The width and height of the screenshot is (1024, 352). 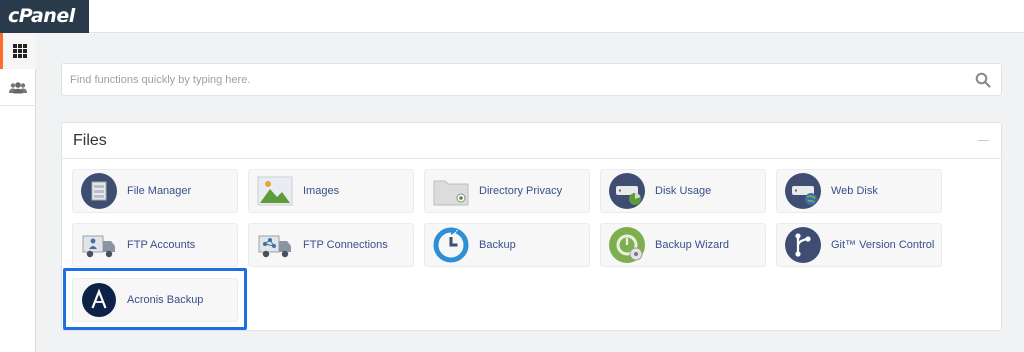 What do you see at coordinates (275, 191) in the screenshot?
I see `images-icon` at bounding box center [275, 191].